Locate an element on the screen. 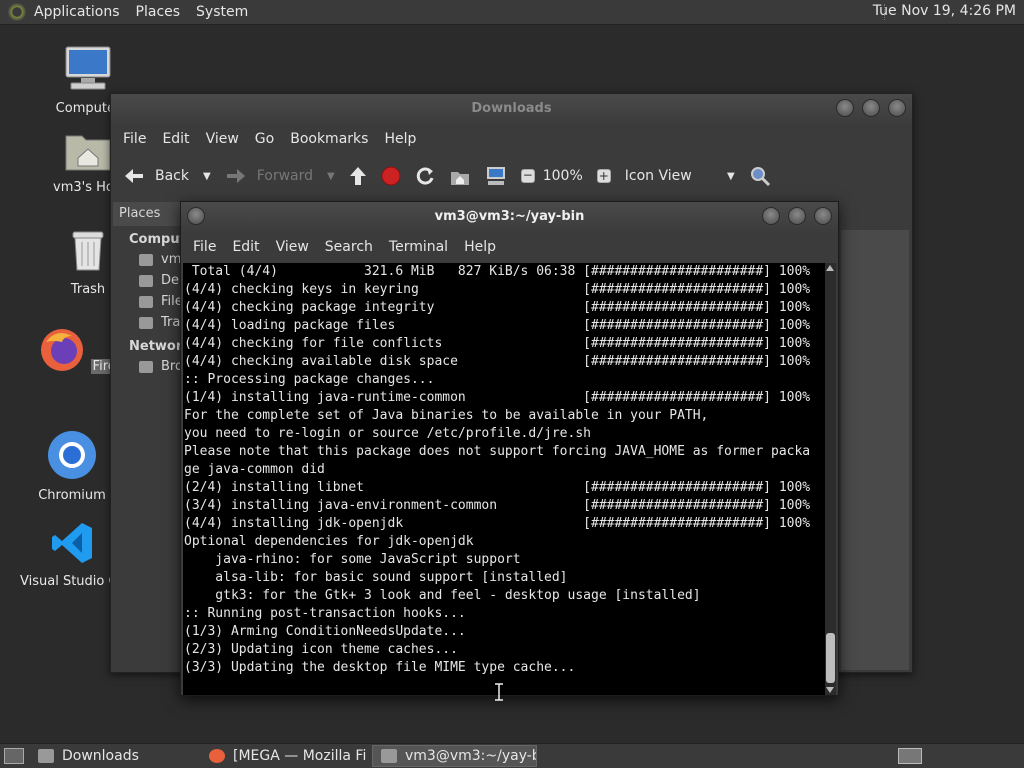  menu-applications: Applications is located at coordinates (77, 12).